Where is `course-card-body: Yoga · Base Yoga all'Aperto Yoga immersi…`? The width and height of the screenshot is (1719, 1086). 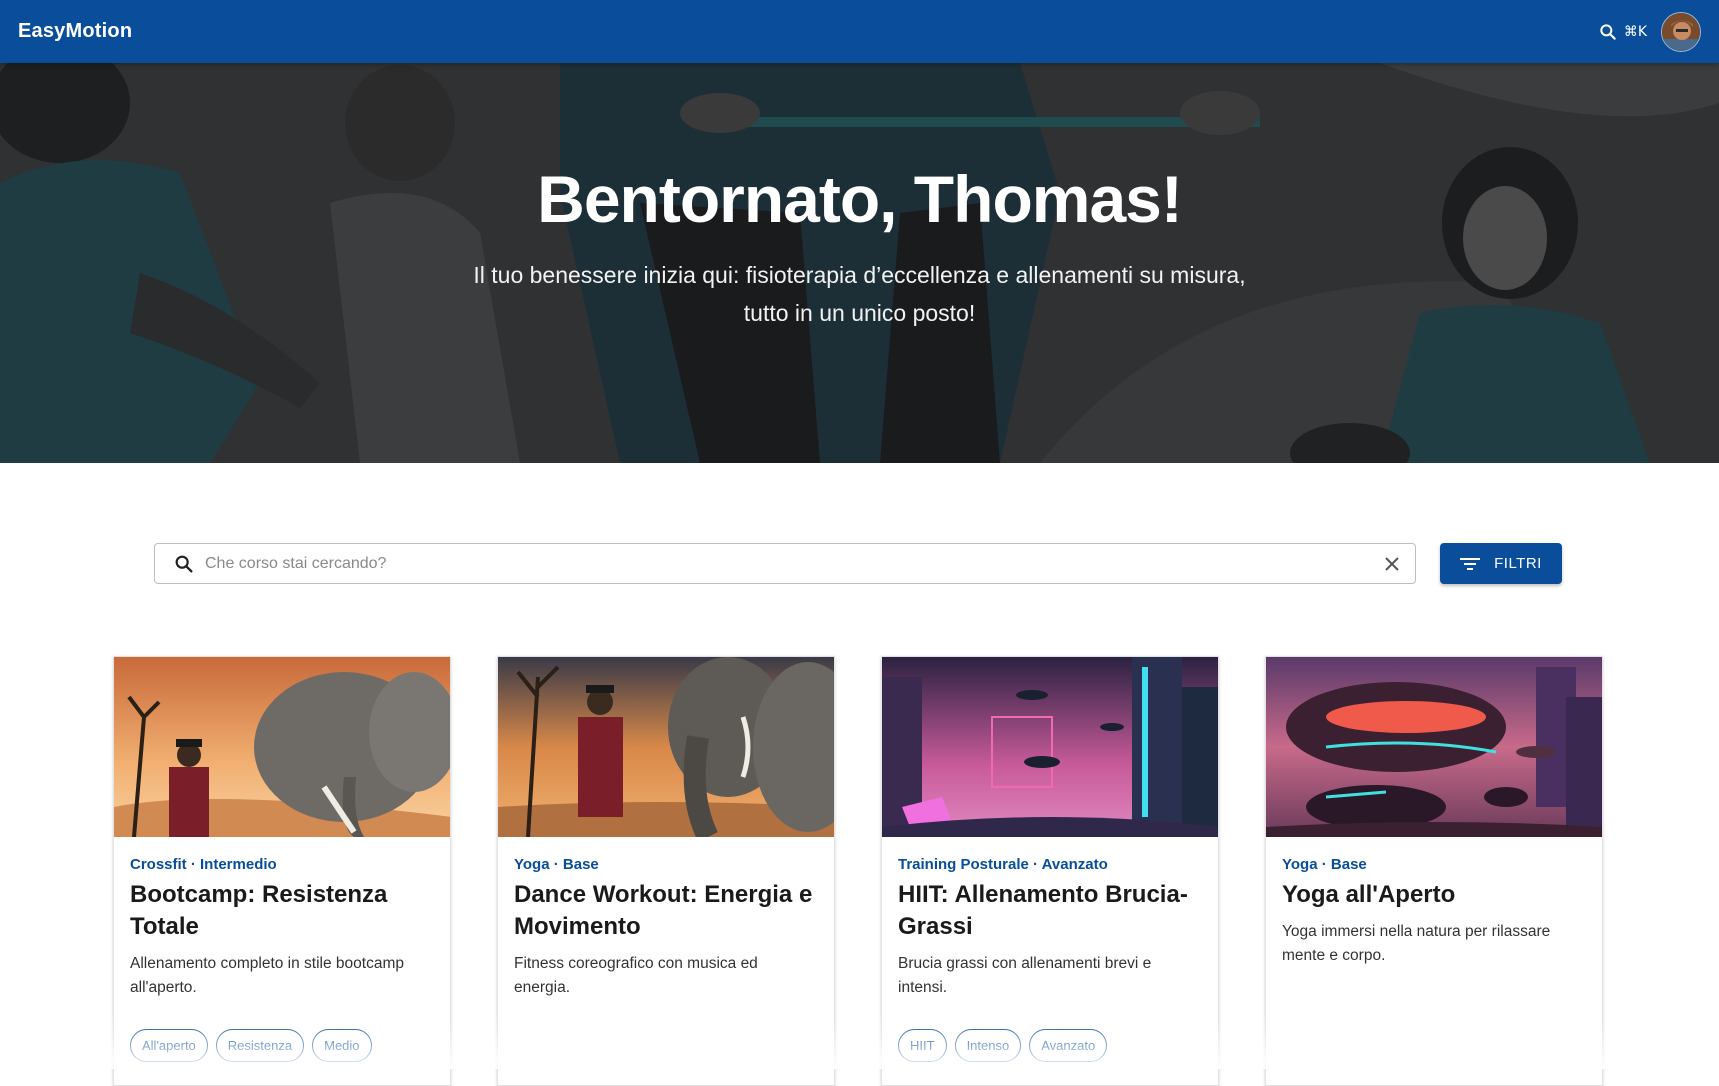 course-card-body: Yoga · Base Yoga all'Aperto Yoga immersi… is located at coordinates (1434, 902).